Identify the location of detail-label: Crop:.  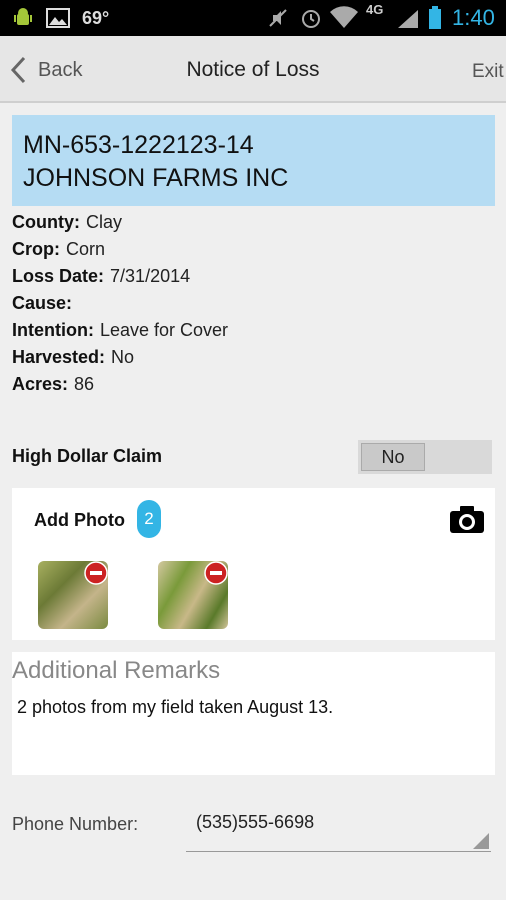
(36, 249).